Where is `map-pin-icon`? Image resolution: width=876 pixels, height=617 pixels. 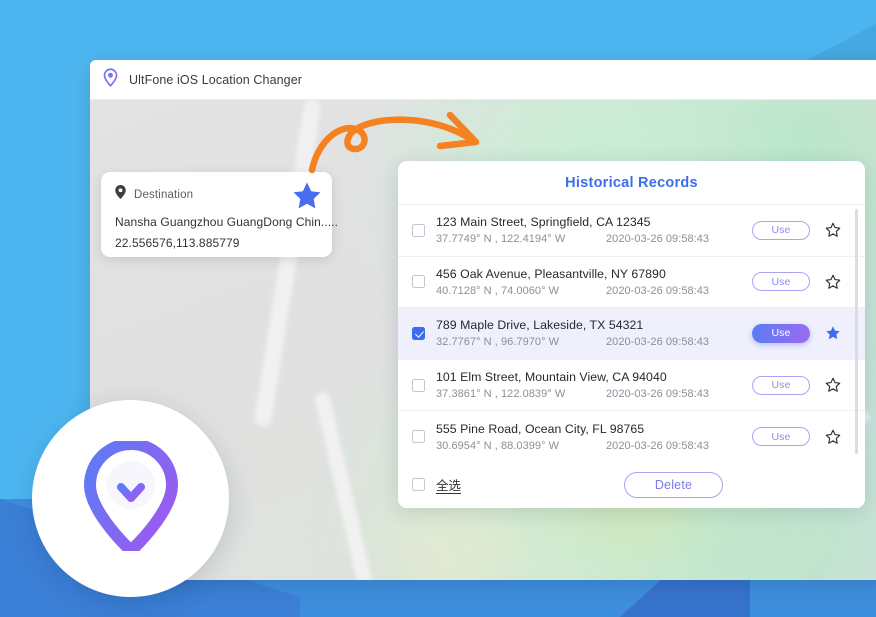
map-pin-icon is located at coordinates (120, 194).